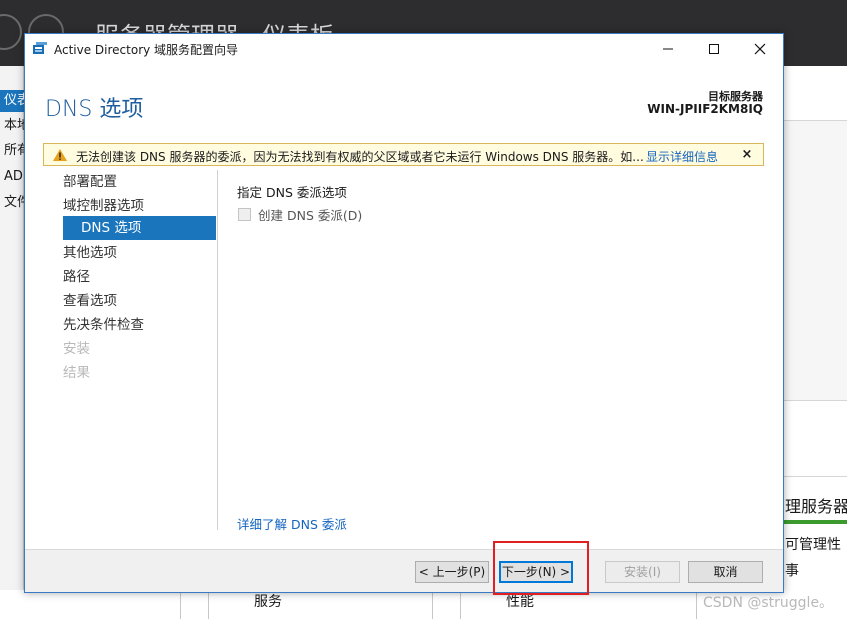 The image size is (847, 619). Describe the element at coordinates (11, 32) in the screenshot. I see `back-nav-icon` at that location.